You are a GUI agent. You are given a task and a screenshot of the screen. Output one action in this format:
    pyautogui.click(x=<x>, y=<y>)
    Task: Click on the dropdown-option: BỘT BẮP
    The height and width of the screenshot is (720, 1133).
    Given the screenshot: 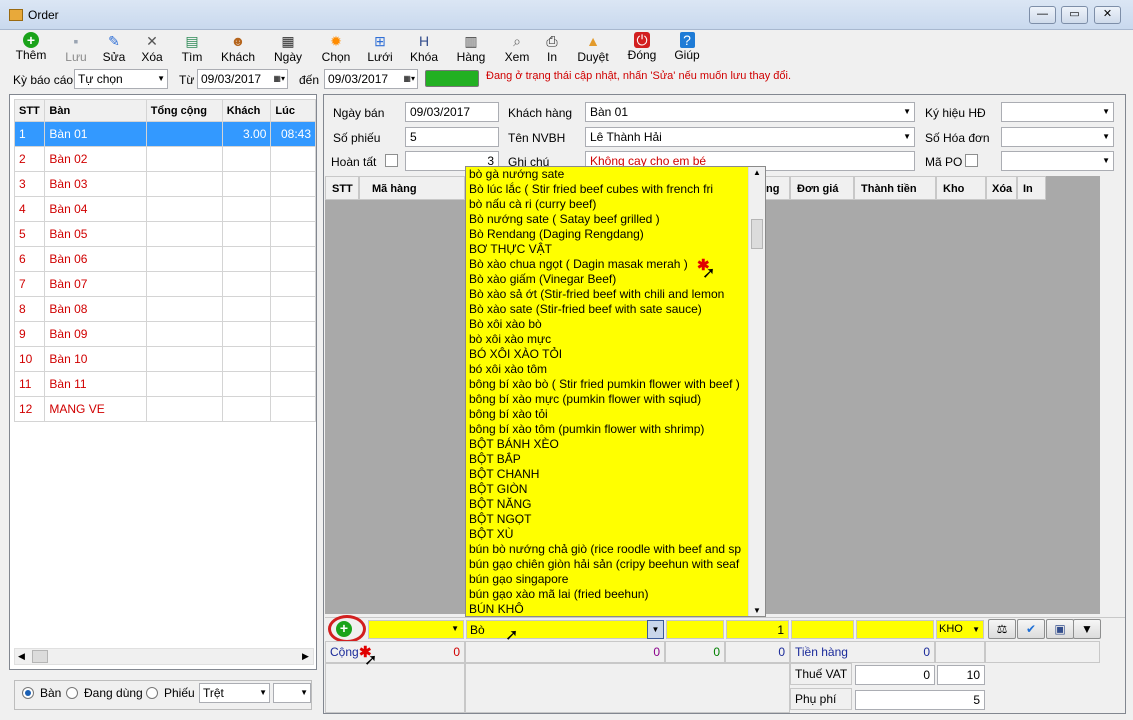 What is the action you would take?
    pyautogui.click(x=607, y=459)
    